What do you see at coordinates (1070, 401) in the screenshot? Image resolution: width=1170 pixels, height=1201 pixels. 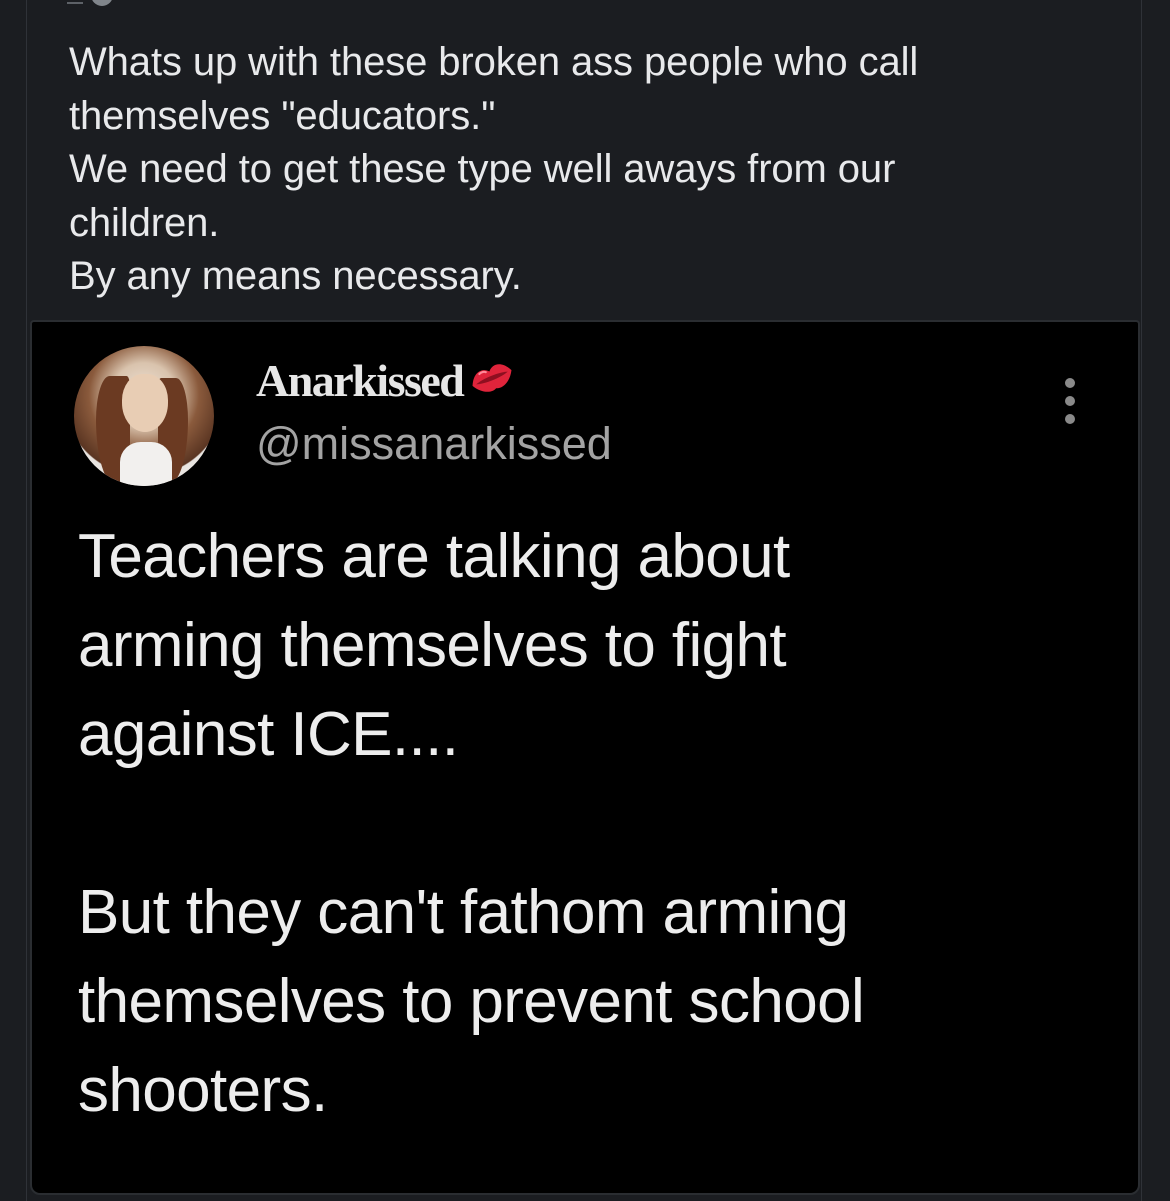 I see `more-options-icon` at bounding box center [1070, 401].